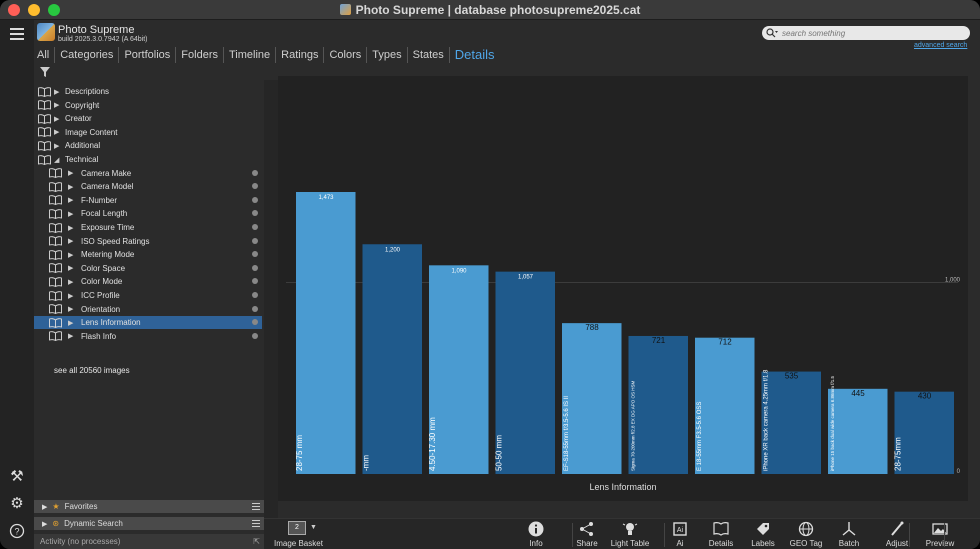 Image resolution: width=980 pixels, height=549 pixels. I want to click on share-button: Share, so click(587, 534).